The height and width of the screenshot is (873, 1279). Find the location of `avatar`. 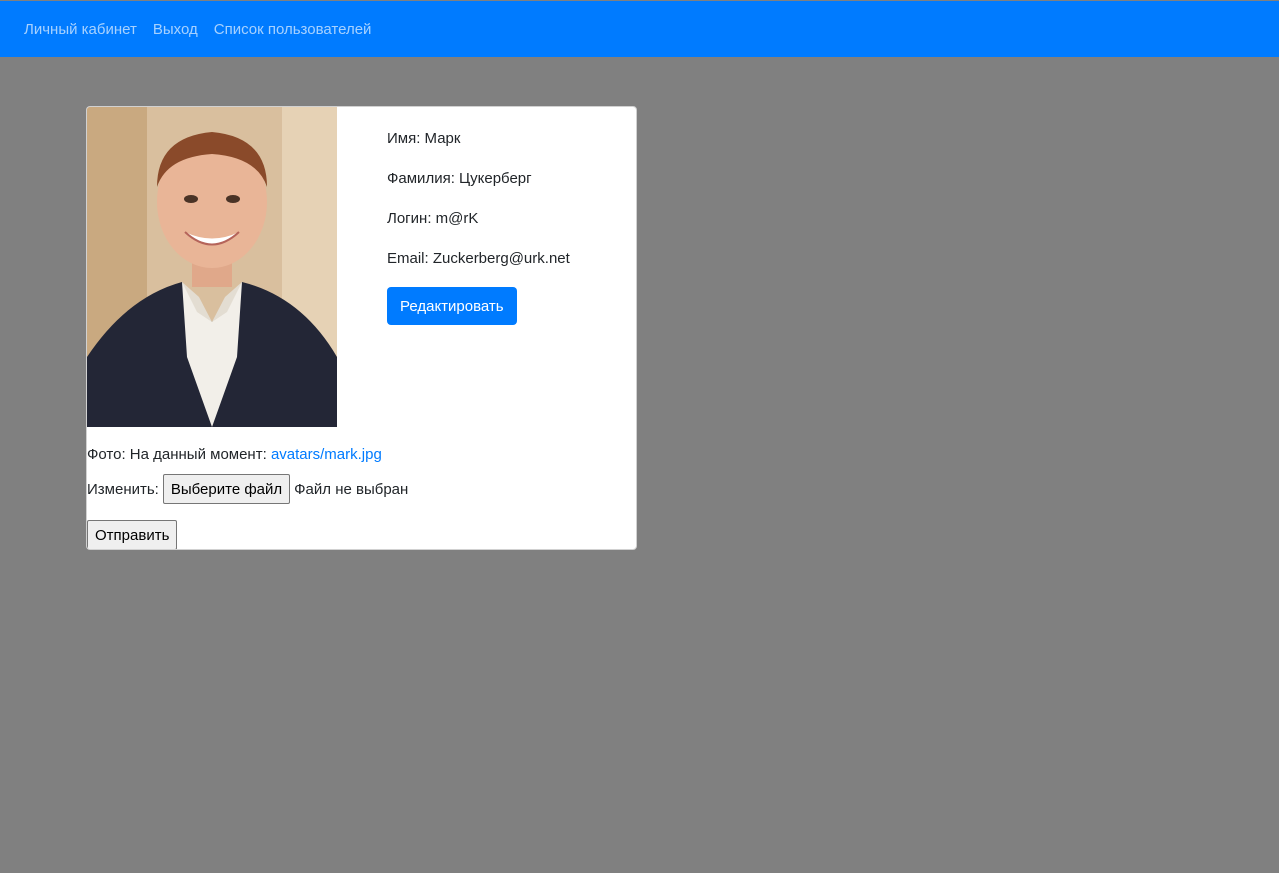

avatar is located at coordinates (212, 267).